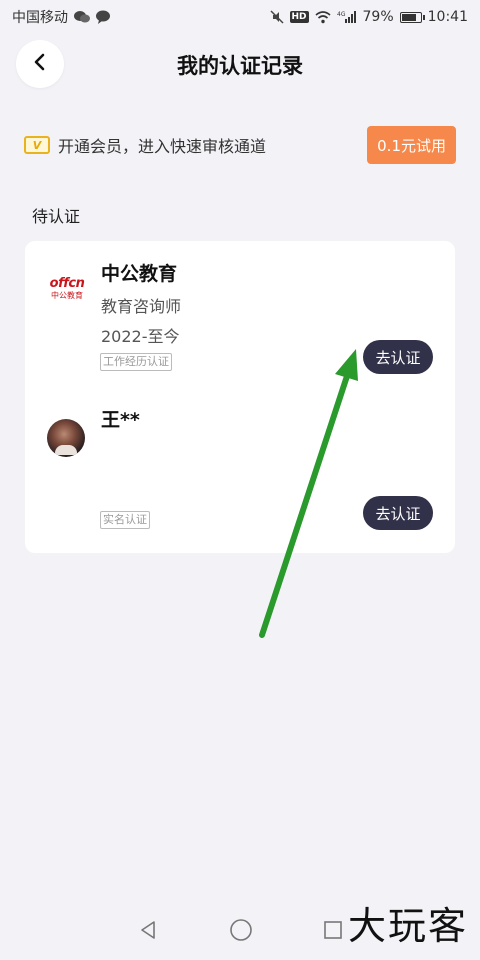 This screenshot has height=960, width=480. I want to click on verification-type-badge: 工作经历认证, so click(136, 362).